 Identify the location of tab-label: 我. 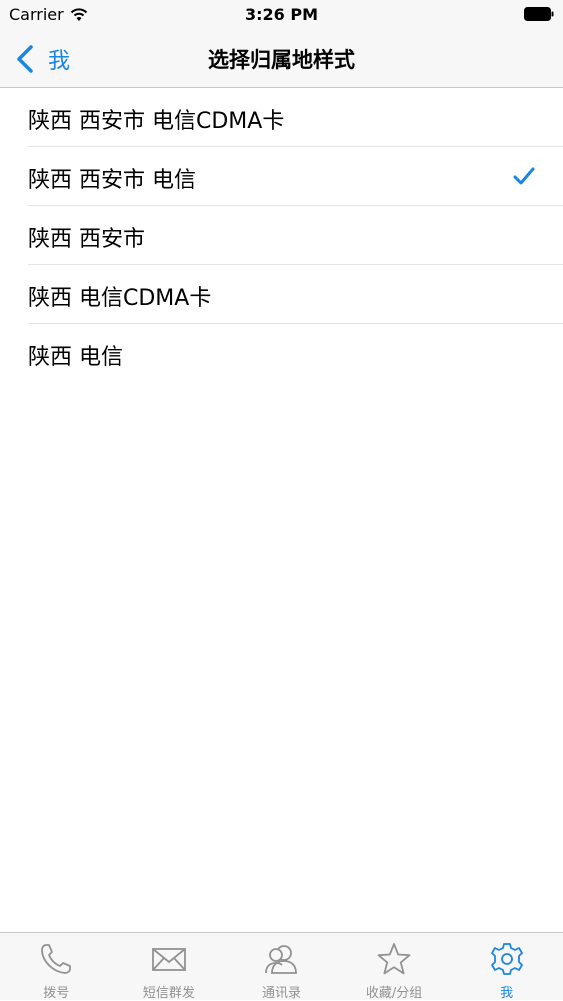
(507, 993).